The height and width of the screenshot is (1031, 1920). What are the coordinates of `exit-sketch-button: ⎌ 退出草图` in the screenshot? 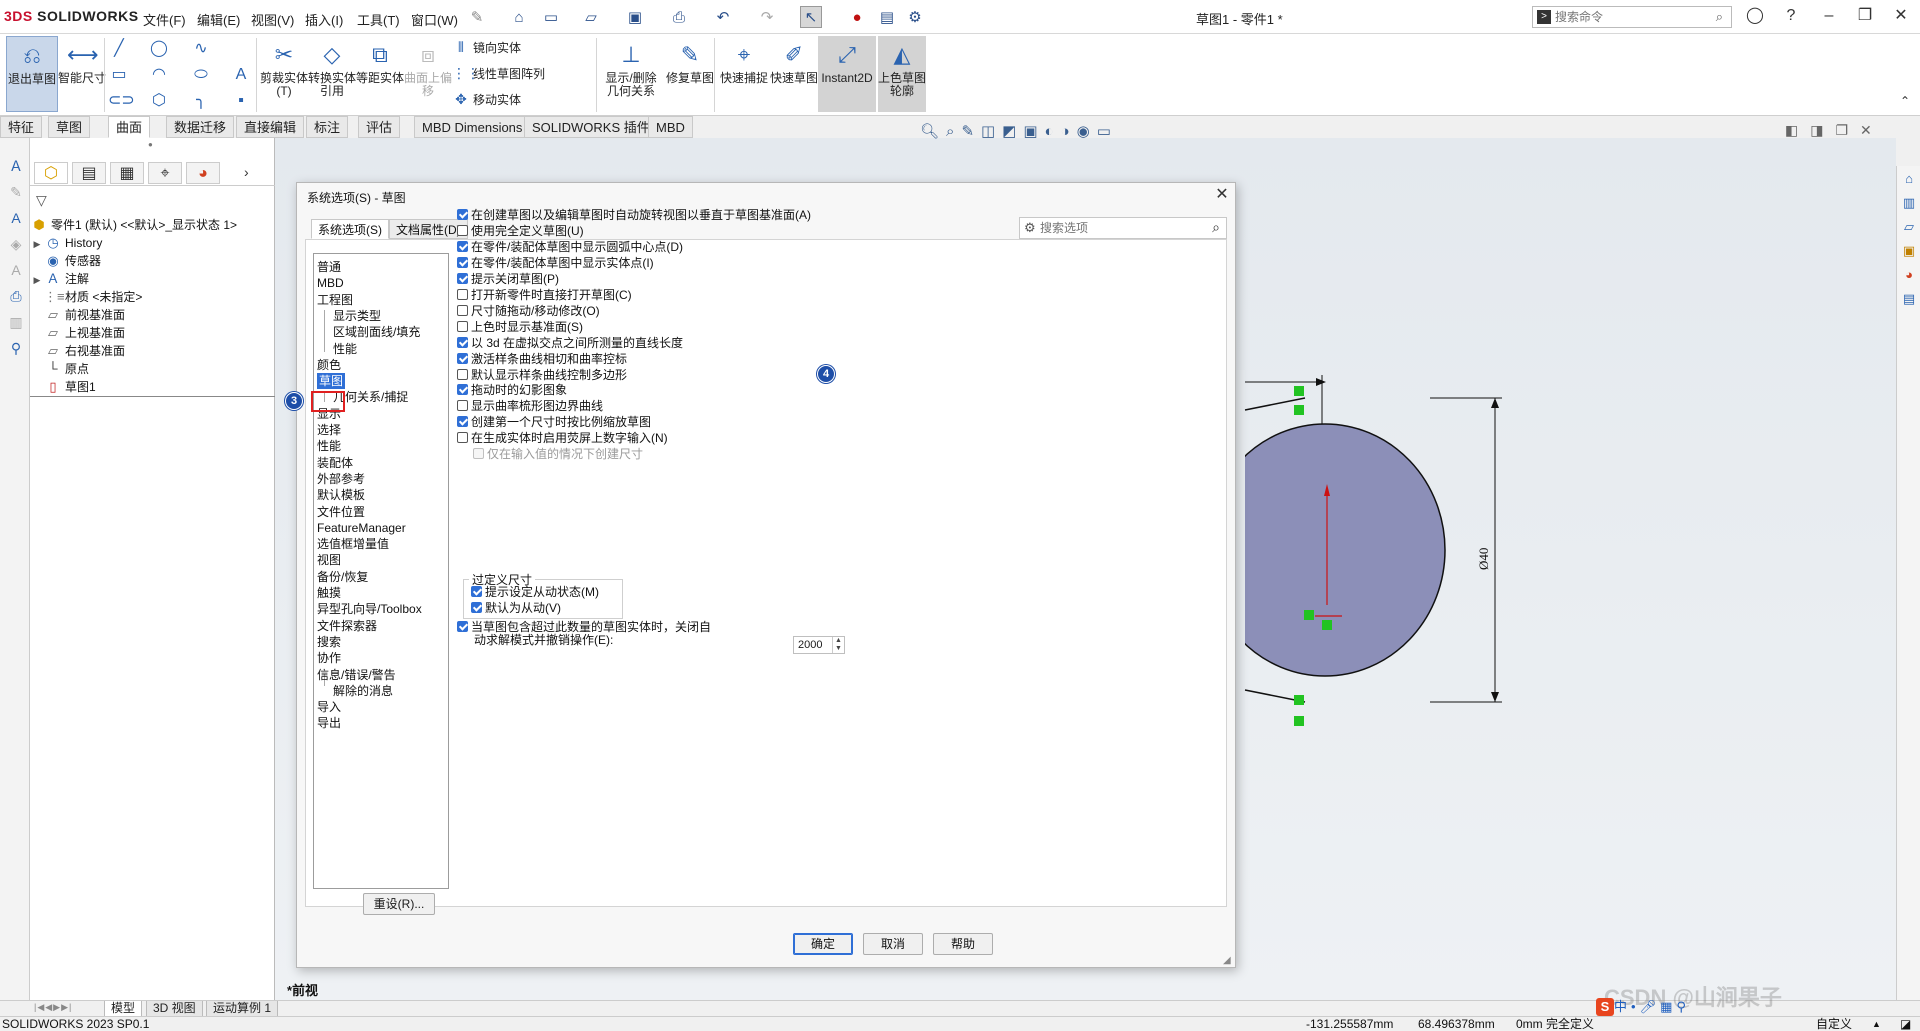 It's located at (32, 74).